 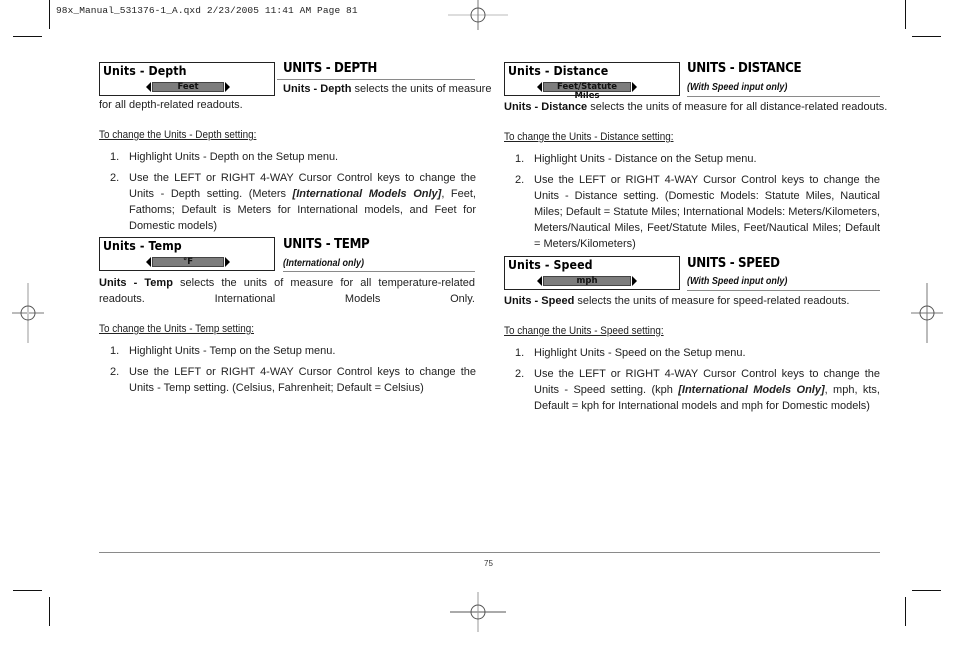 I want to click on distance-menu-screenshot: Units - Distance Feet/Statute Miles, so click(x=592, y=81).